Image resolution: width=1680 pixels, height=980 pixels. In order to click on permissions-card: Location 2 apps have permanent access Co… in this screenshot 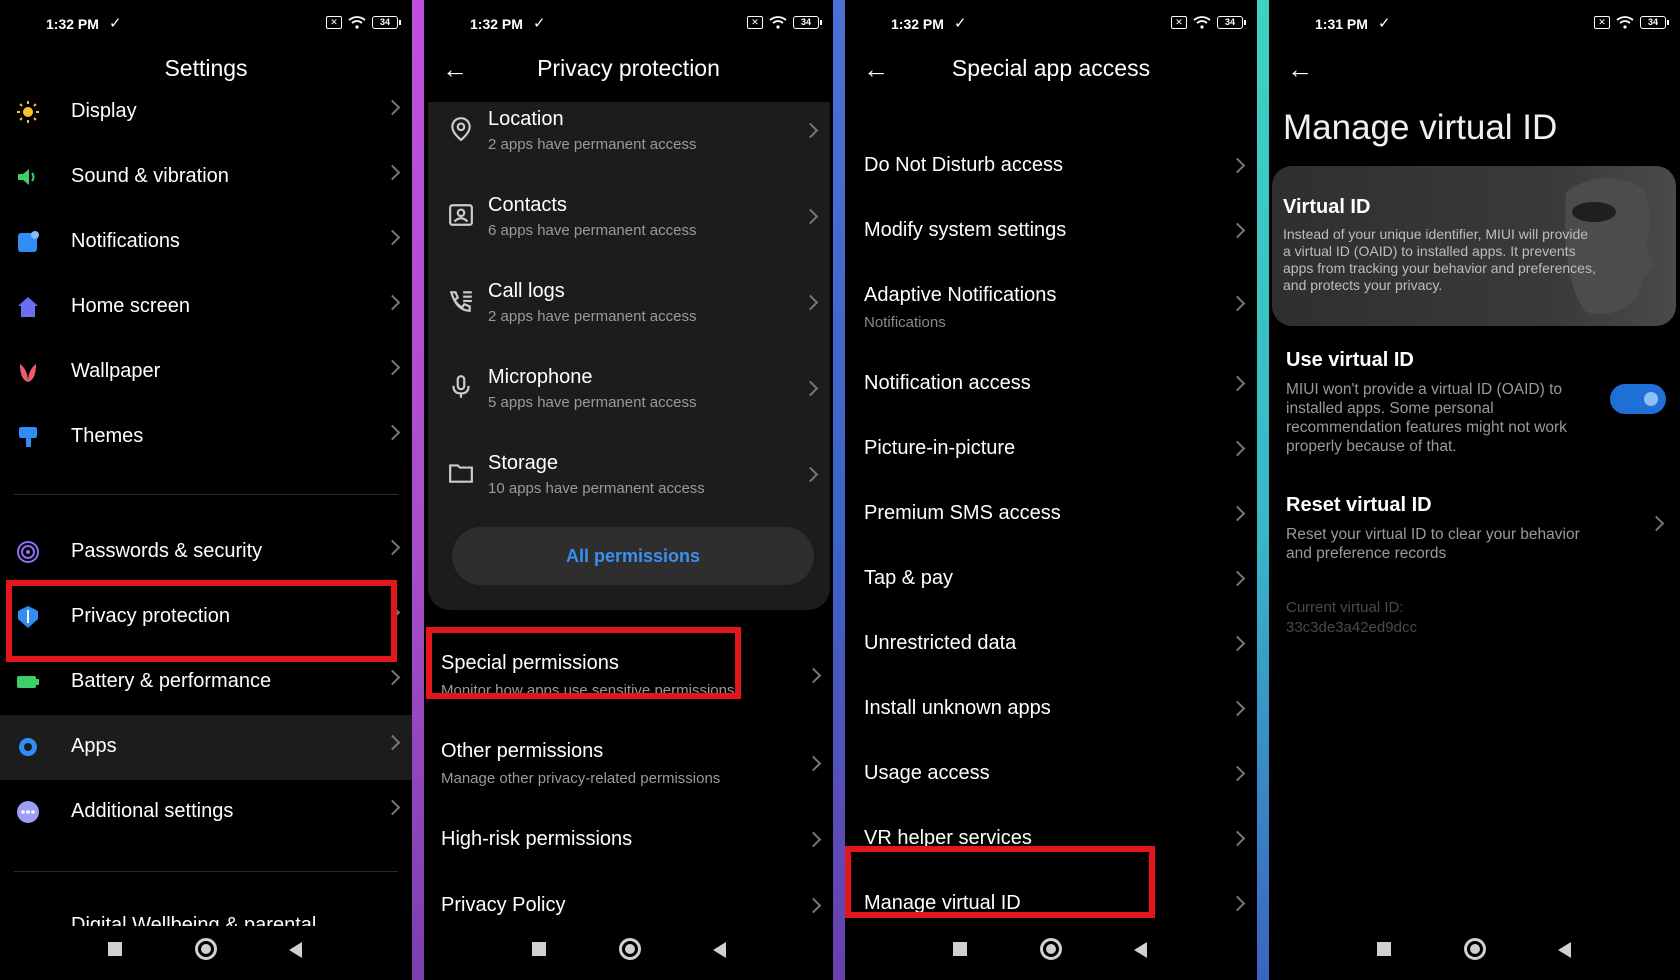, I will do `click(629, 356)`.